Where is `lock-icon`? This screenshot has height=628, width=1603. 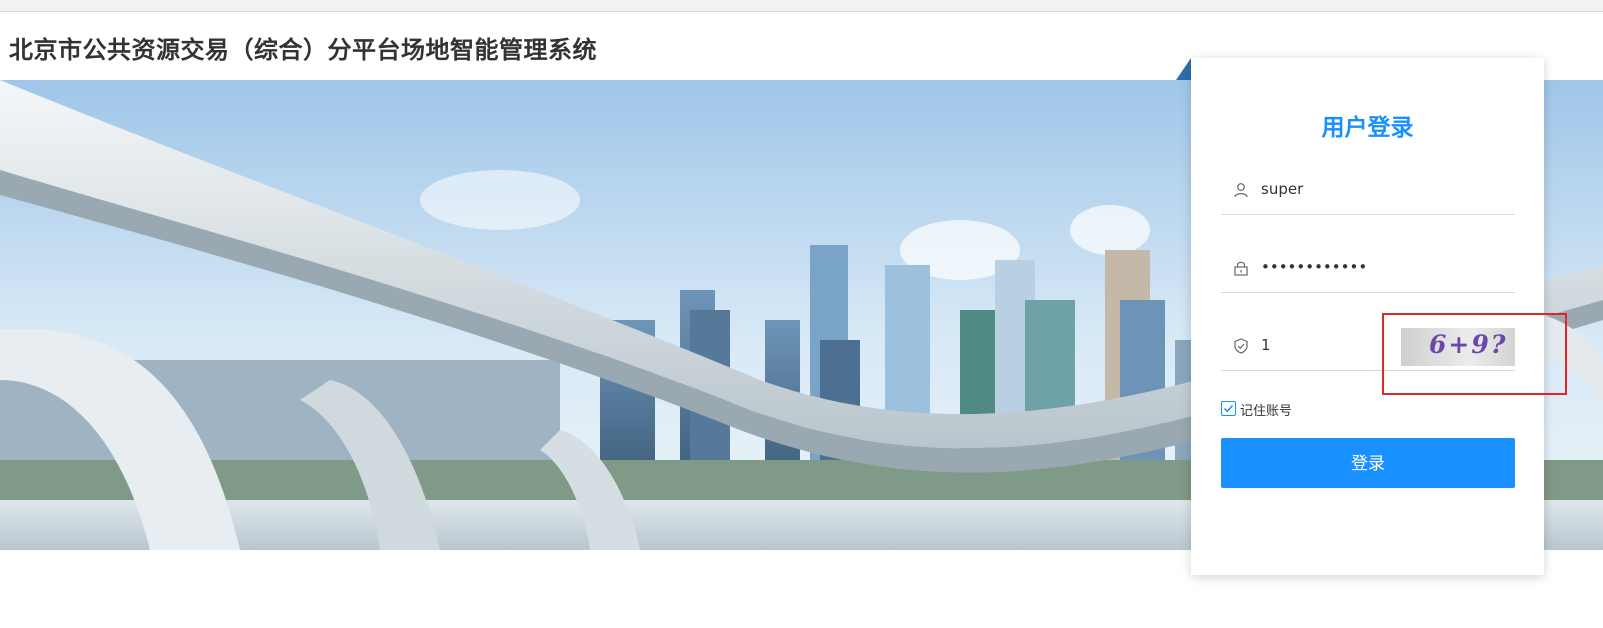 lock-icon is located at coordinates (1241, 268).